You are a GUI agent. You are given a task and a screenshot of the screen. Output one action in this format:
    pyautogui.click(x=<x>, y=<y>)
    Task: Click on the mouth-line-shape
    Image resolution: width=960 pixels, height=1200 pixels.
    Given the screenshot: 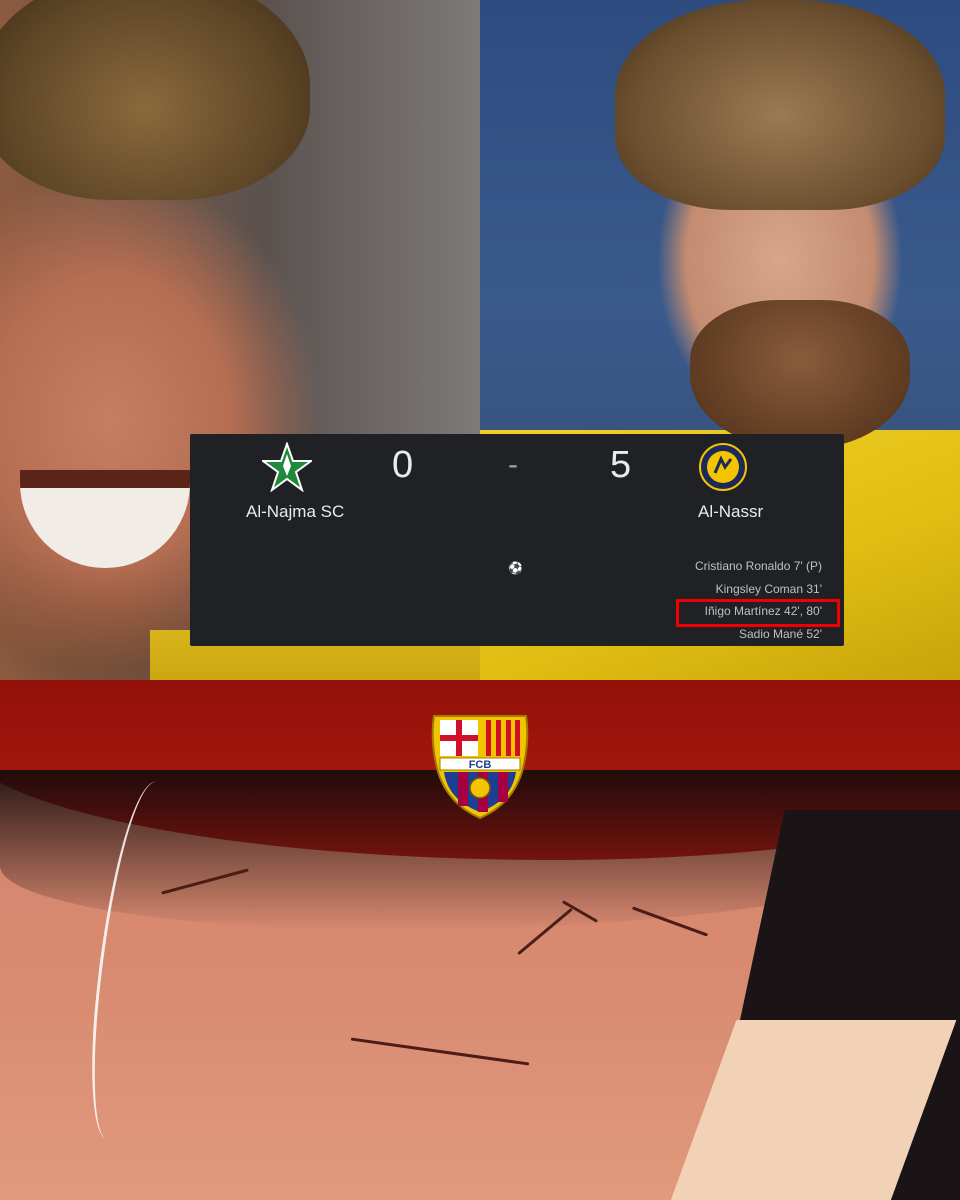 What is the action you would take?
    pyautogui.click(x=440, y=1051)
    